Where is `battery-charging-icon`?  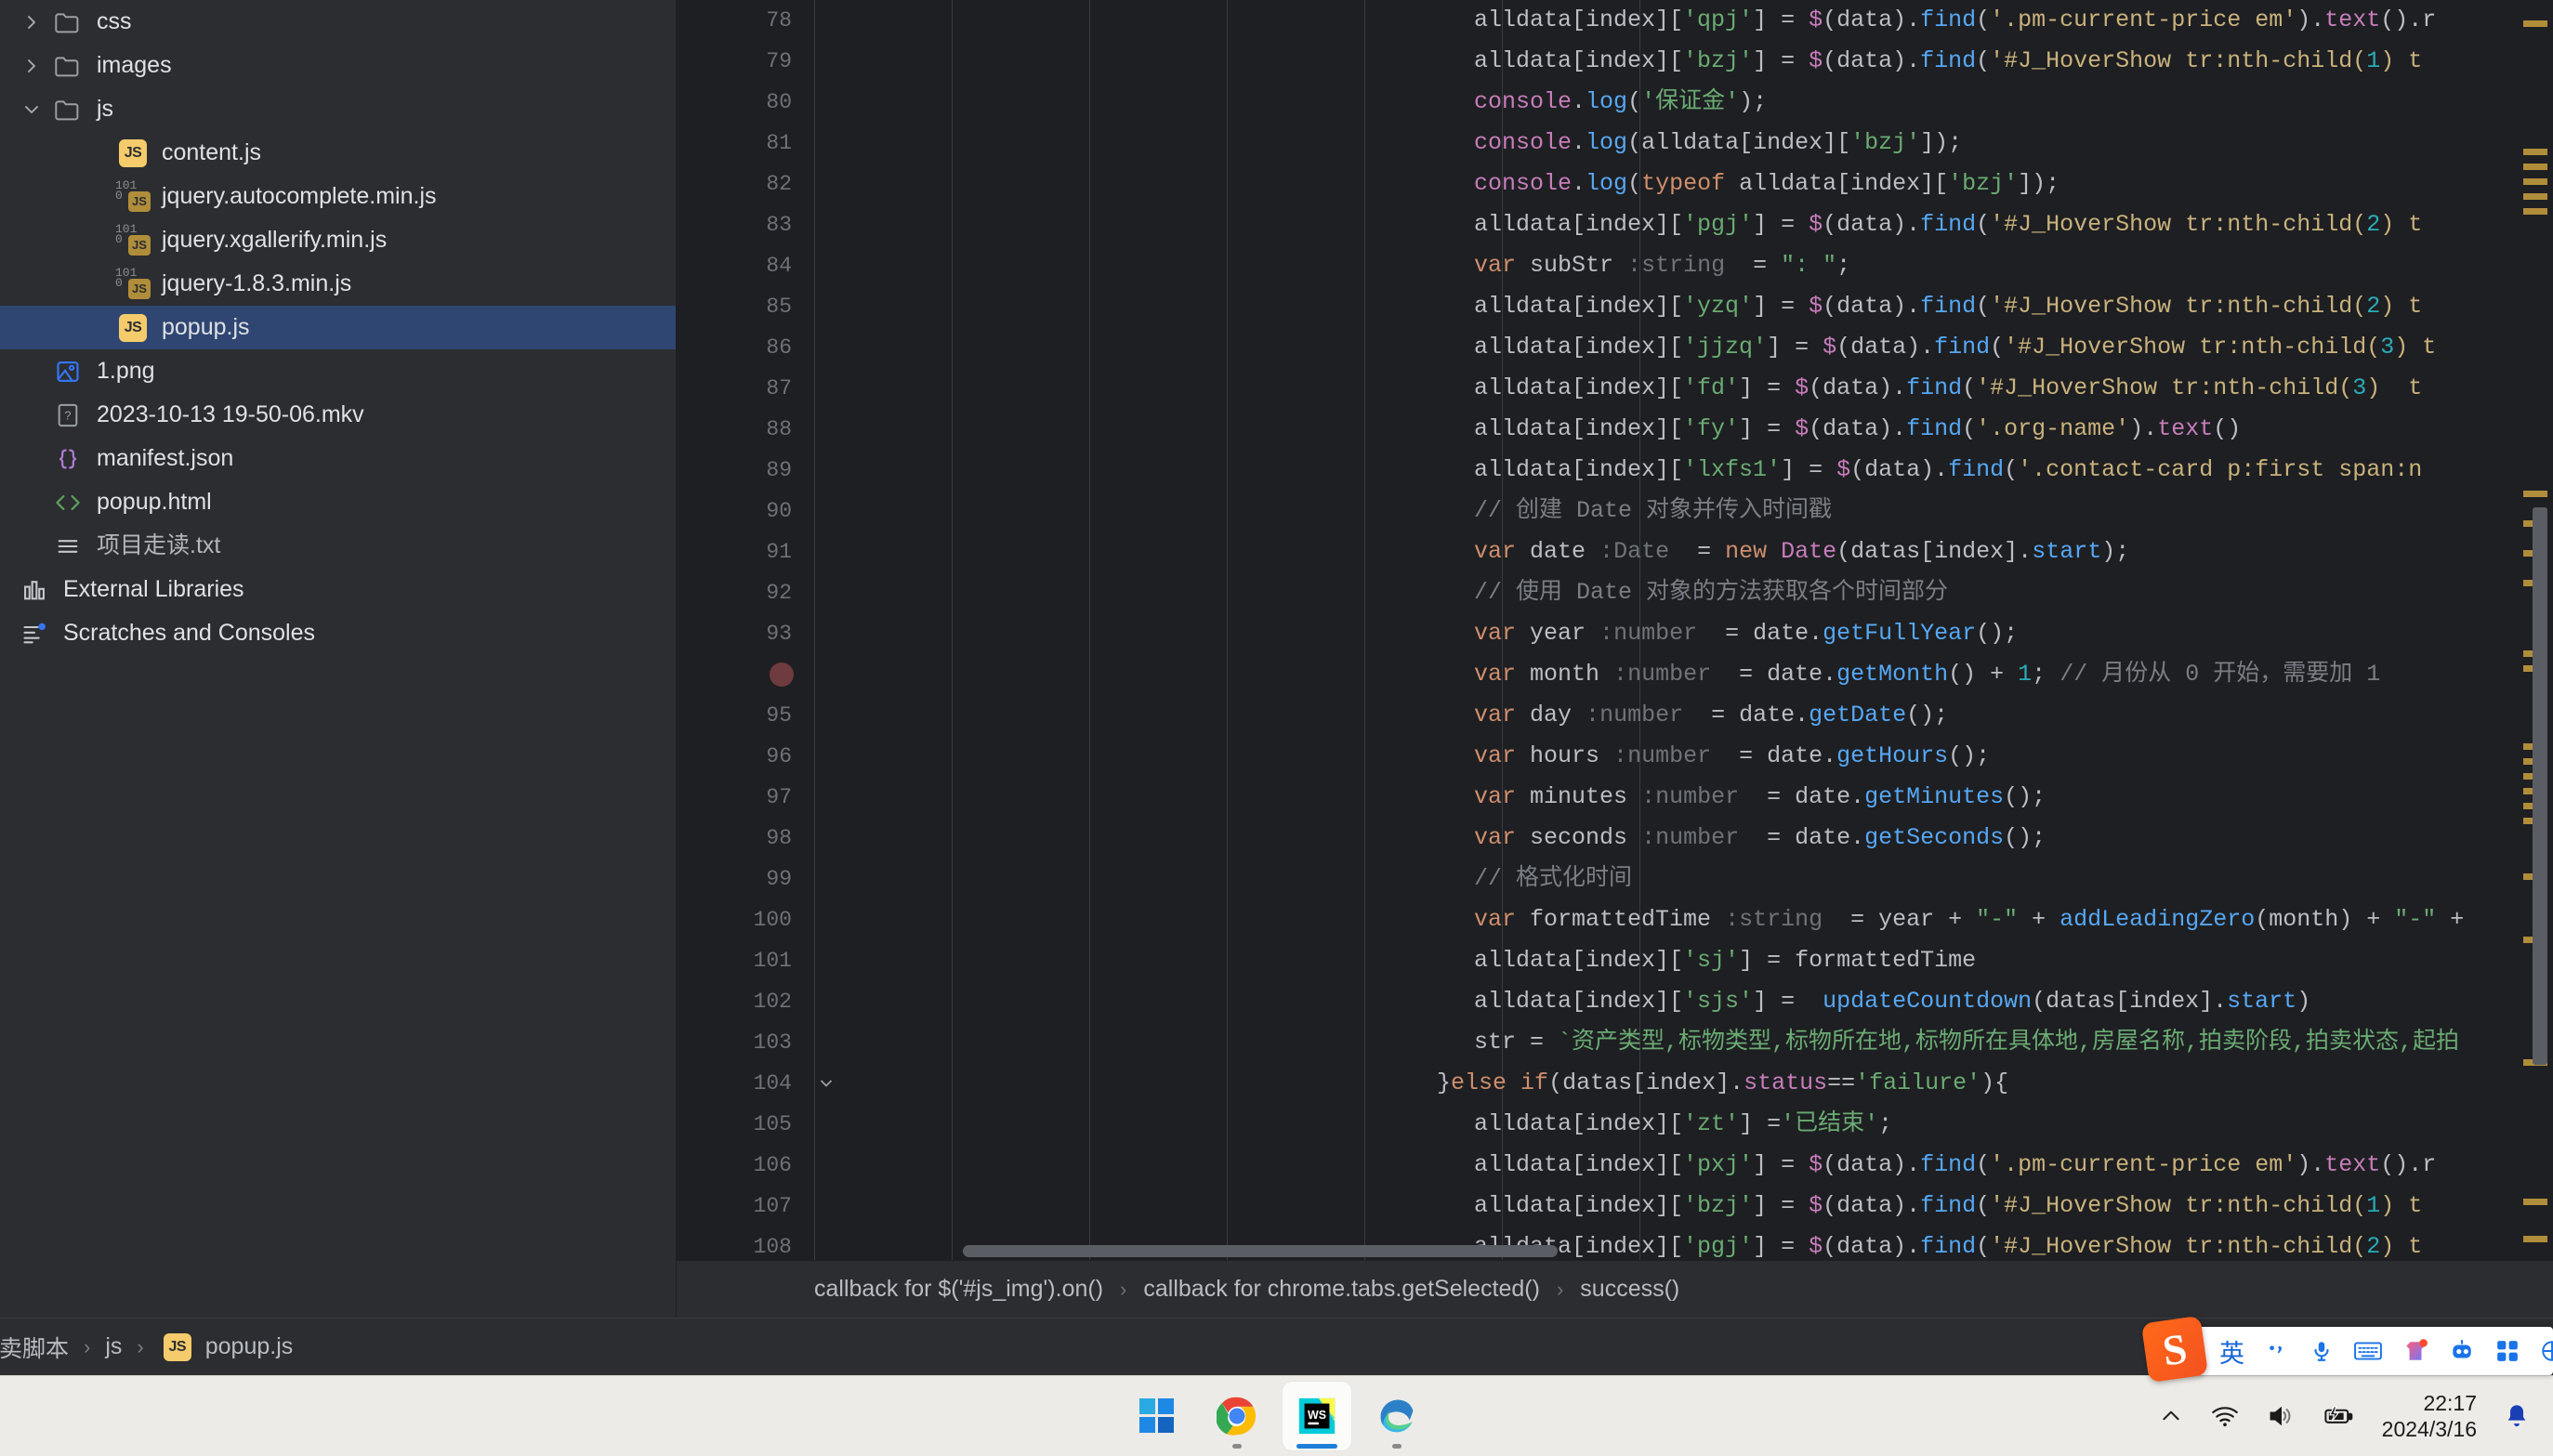
battery-charging-icon is located at coordinates (2338, 1416).